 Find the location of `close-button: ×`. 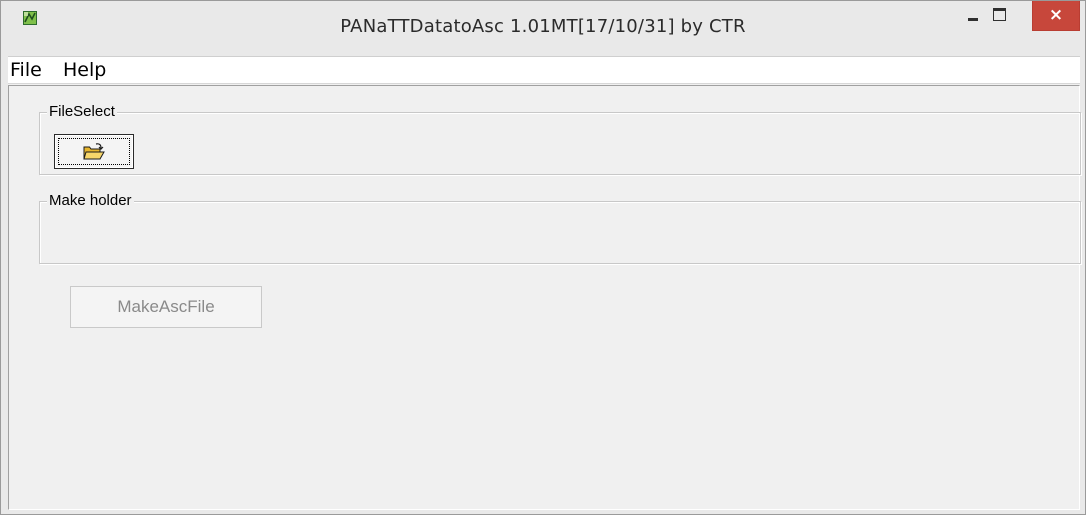

close-button: × is located at coordinates (1056, 16).